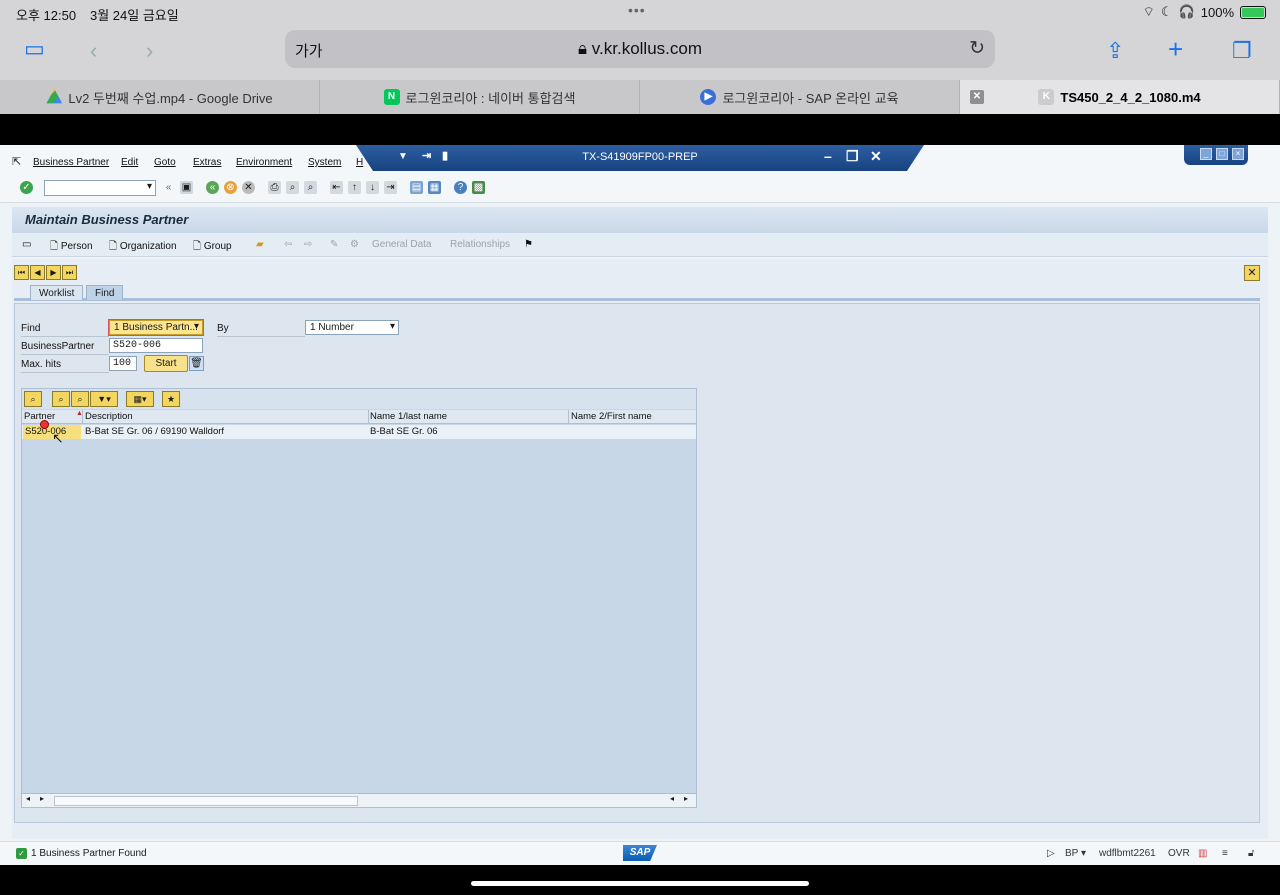  Describe the element at coordinates (401, 244) in the screenshot. I see `general-data-button: General Data` at that location.